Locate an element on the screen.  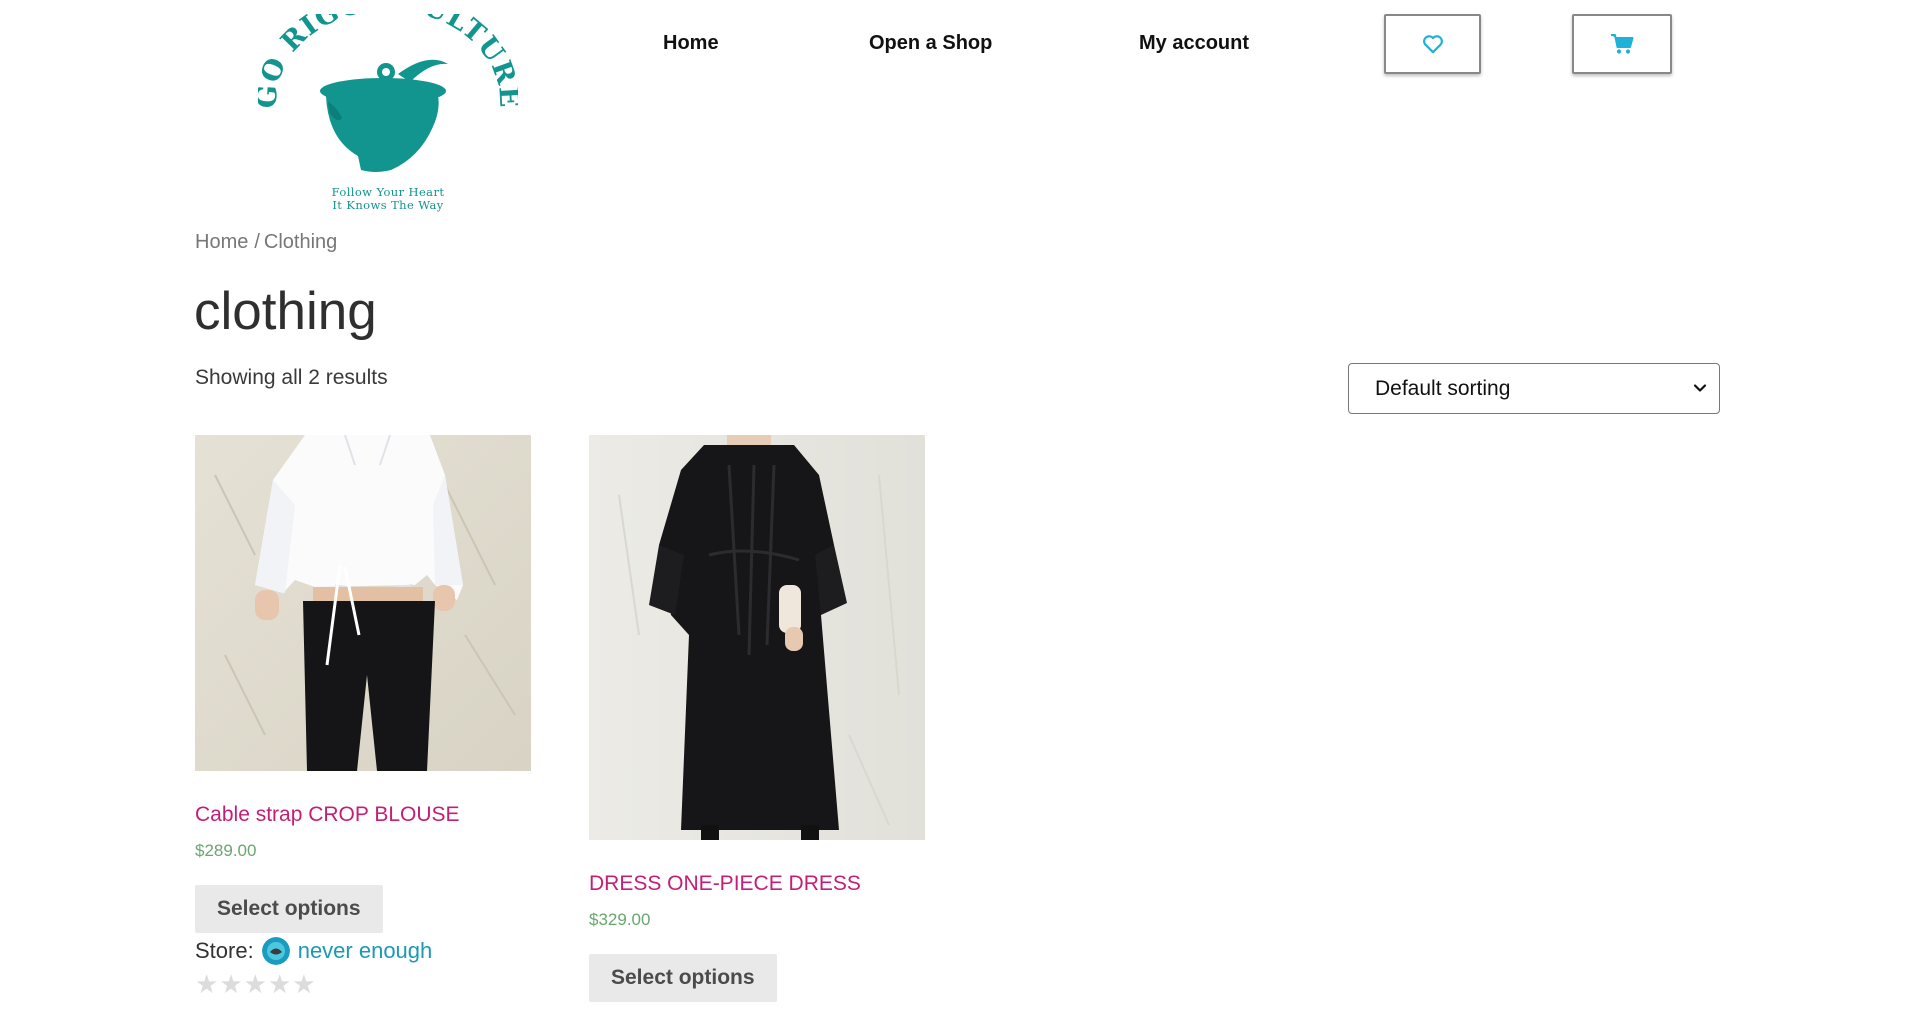
product-image-dress is located at coordinates (757, 637).